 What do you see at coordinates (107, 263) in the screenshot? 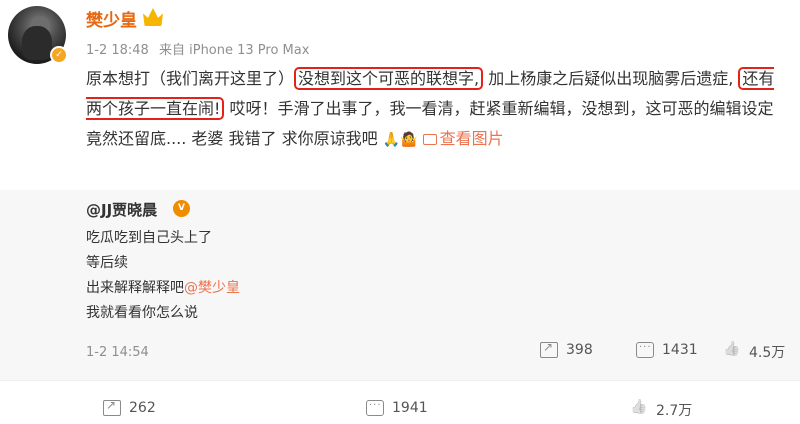
I see `repost-line: 等后续` at bounding box center [107, 263].